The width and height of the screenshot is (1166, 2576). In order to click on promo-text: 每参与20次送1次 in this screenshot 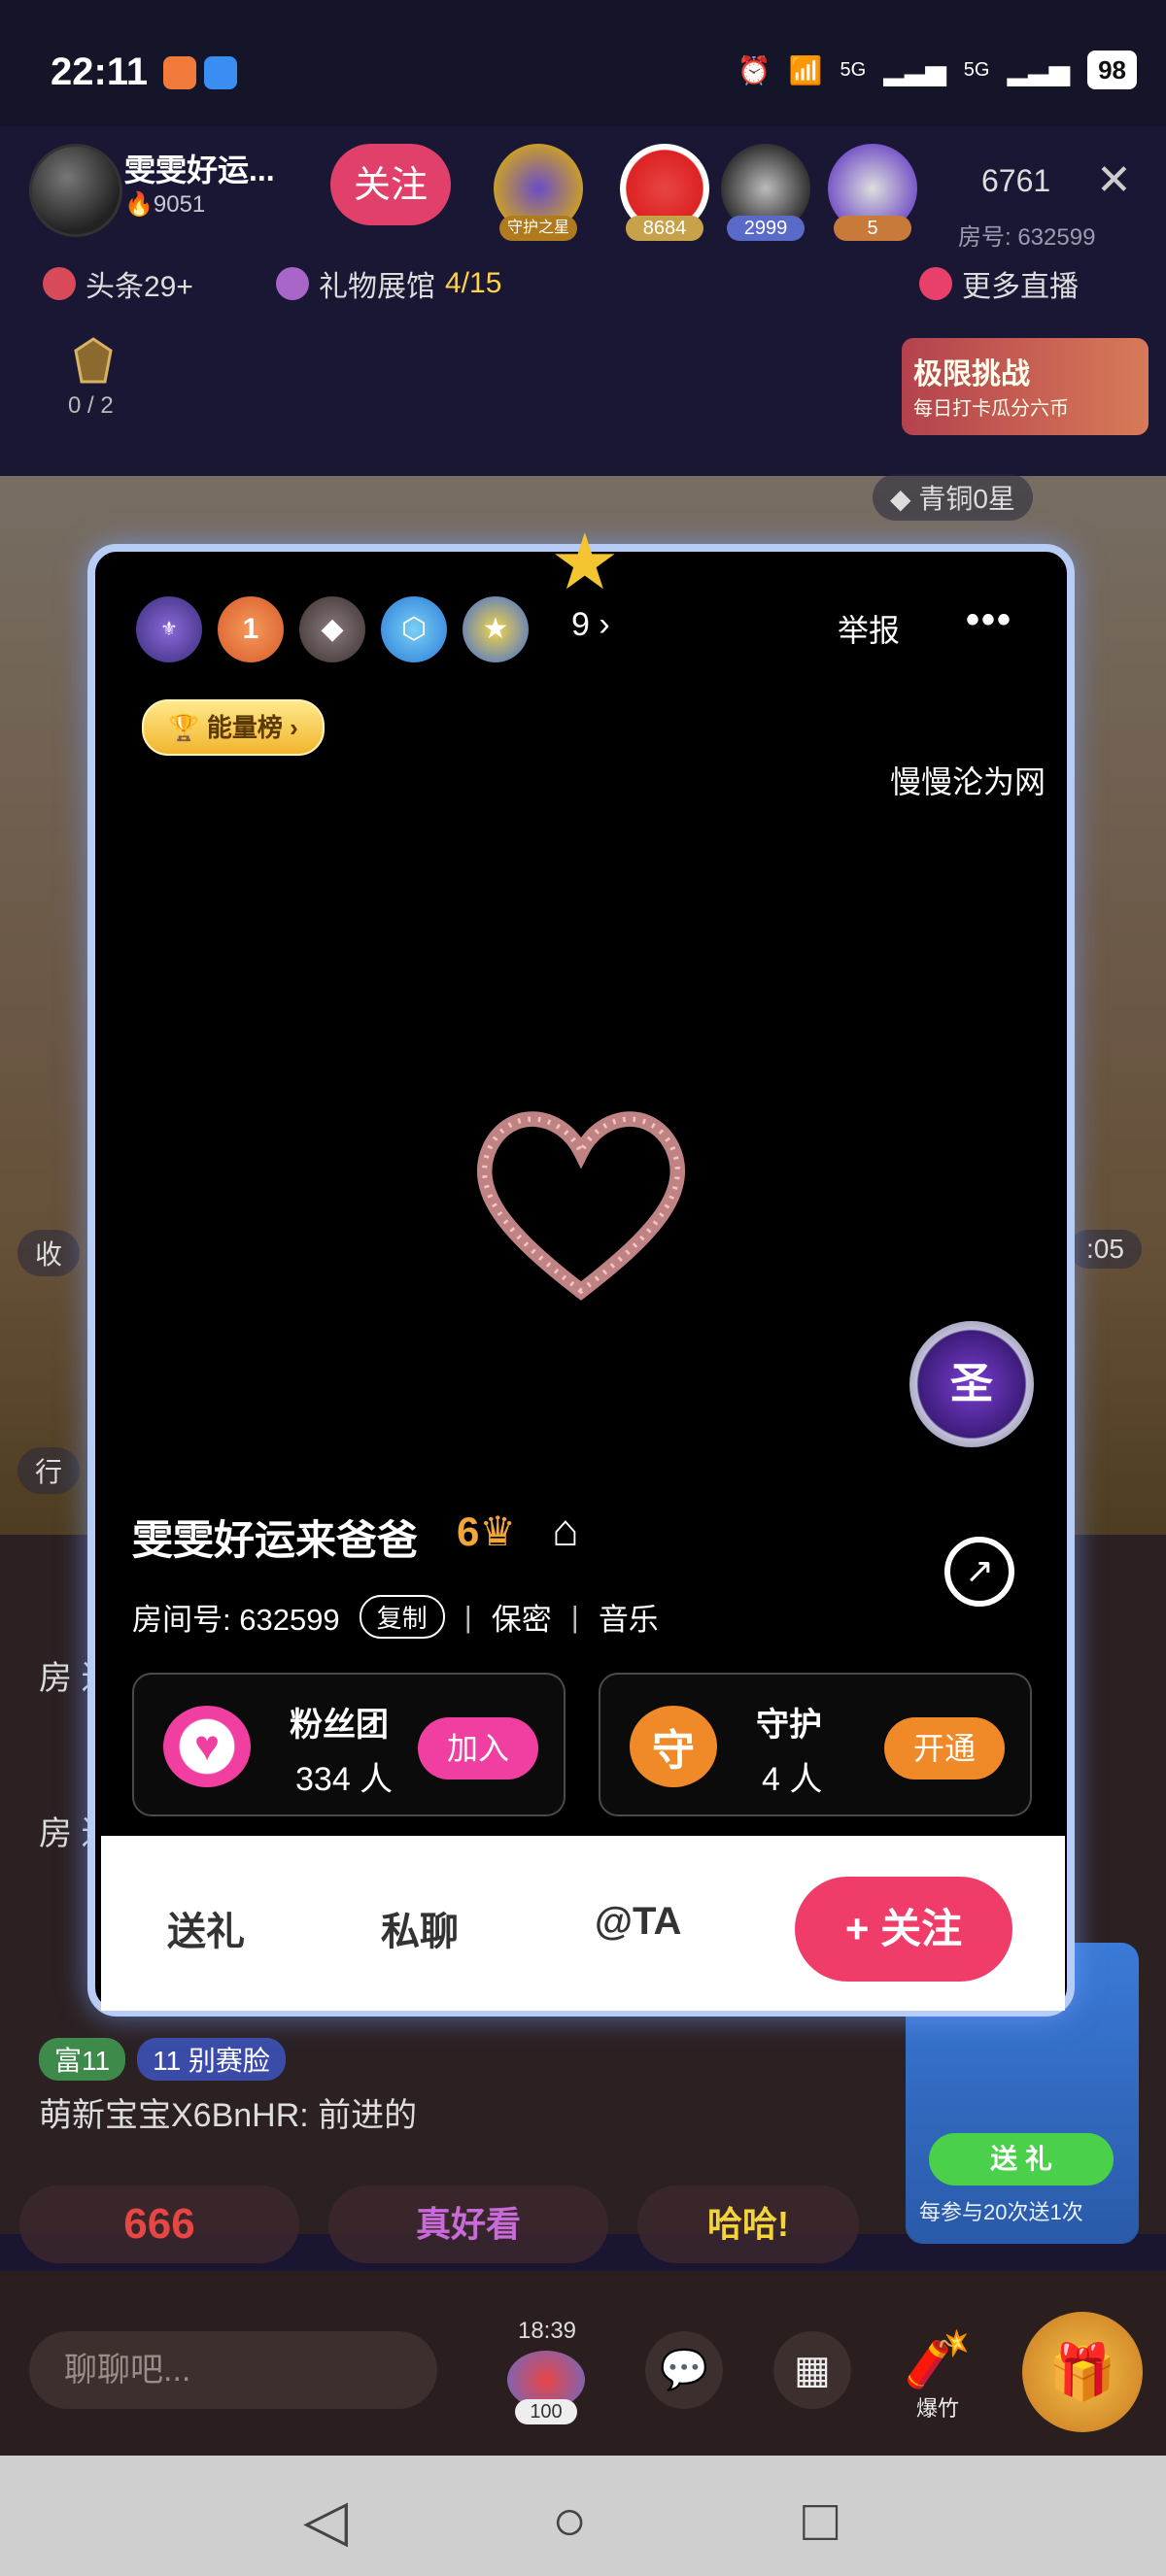, I will do `click(1001, 2212)`.